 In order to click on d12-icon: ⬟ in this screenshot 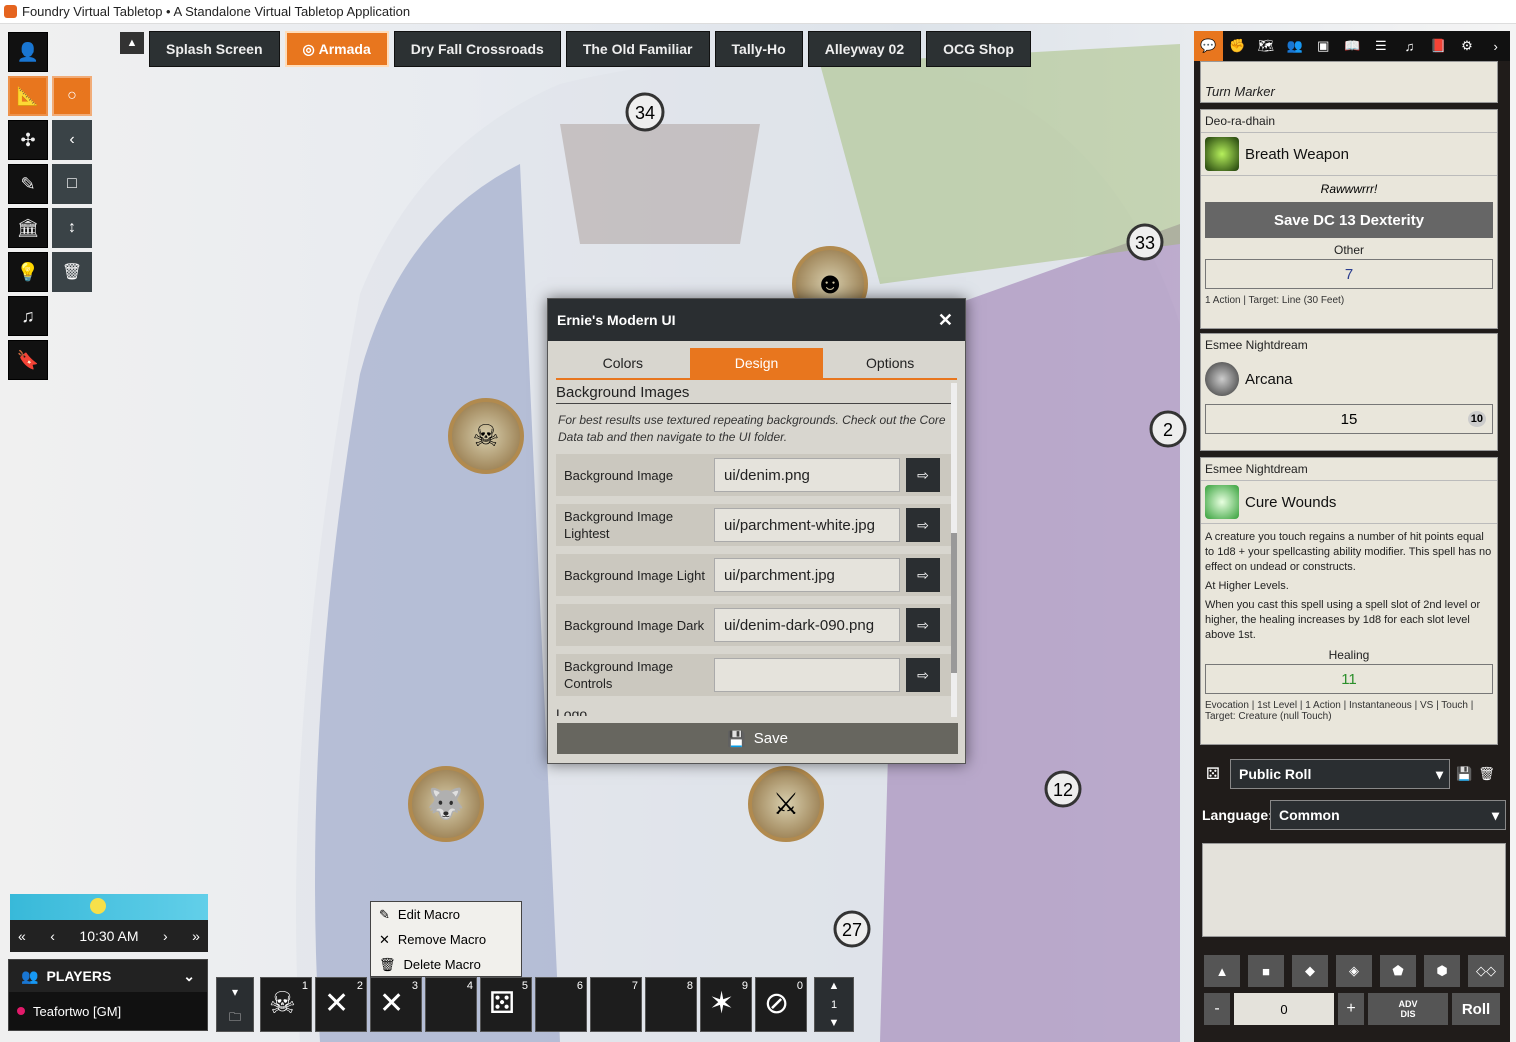, I will do `click(1398, 971)`.